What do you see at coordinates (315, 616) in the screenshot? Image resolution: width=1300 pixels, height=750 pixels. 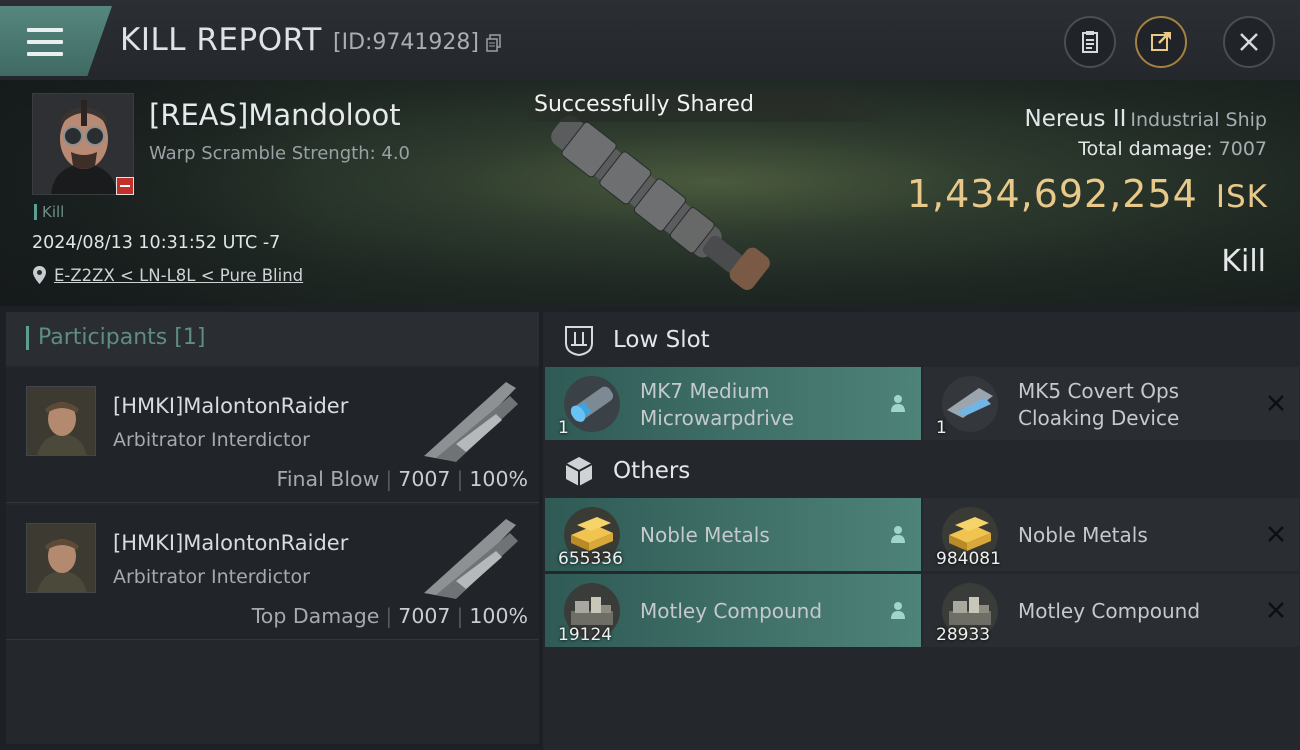 I see `participant-role: Top Damage` at bounding box center [315, 616].